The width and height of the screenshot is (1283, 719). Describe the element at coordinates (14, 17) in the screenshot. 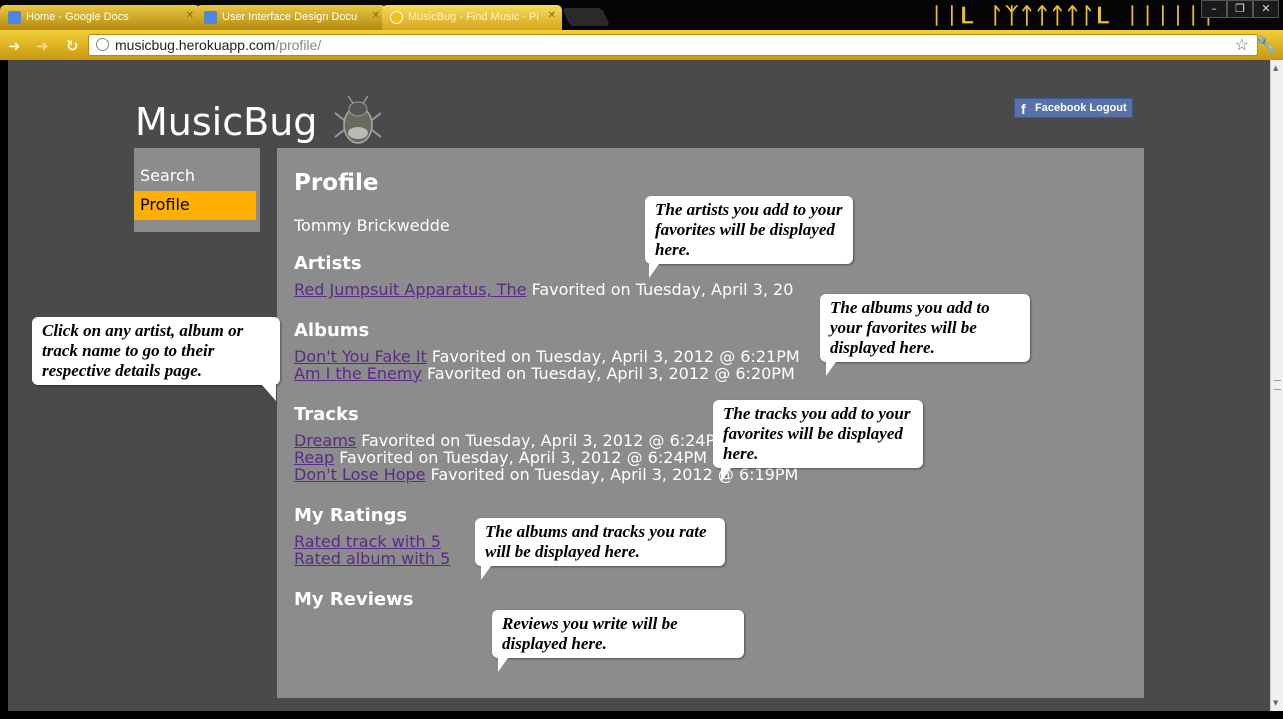

I see `docs-icon` at that location.